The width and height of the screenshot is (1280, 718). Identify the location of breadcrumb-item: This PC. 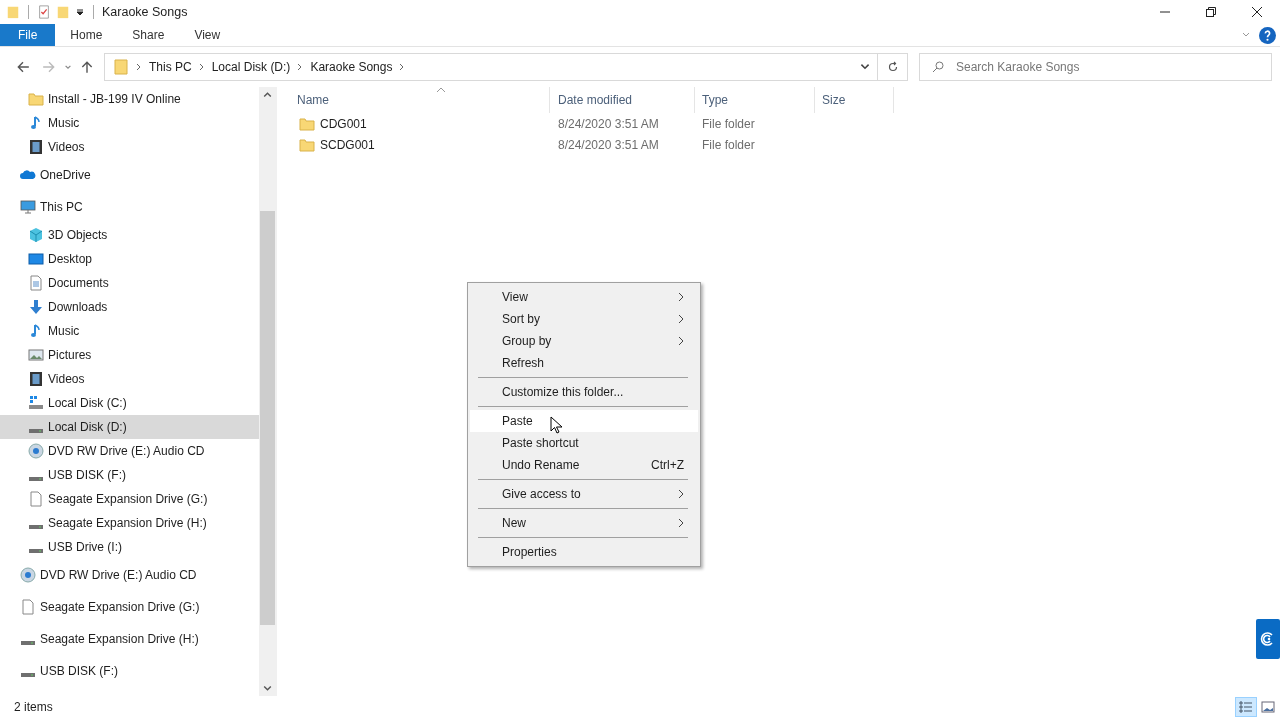
(170, 67).